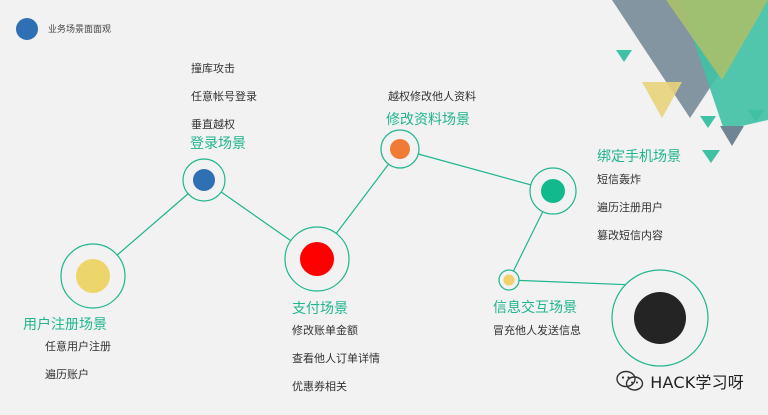 This screenshot has height=415, width=768. I want to click on node-final, so click(660, 318).